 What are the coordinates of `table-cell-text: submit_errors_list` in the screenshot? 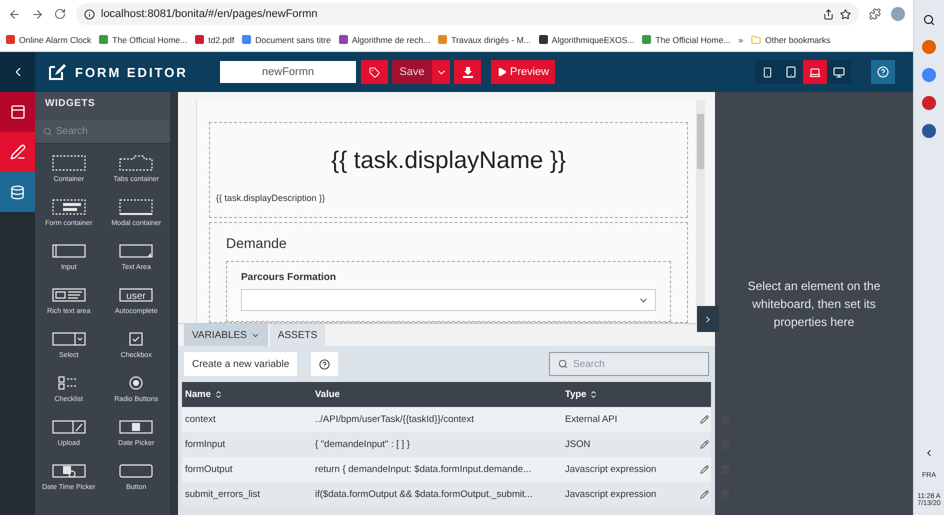 It's located at (222, 494).